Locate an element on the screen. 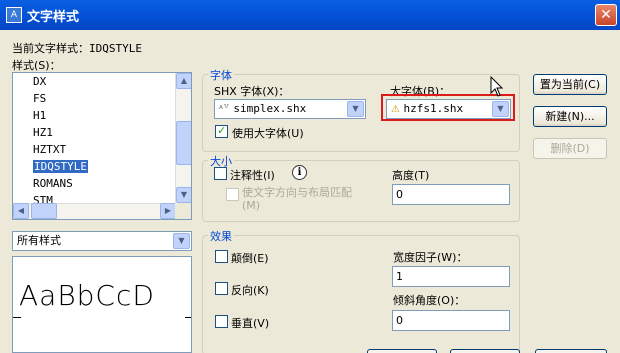 The width and height of the screenshot is (620, 353). current-style-label: 当前文字样式：IDQSTYLE is located at coordinates (77, 48).